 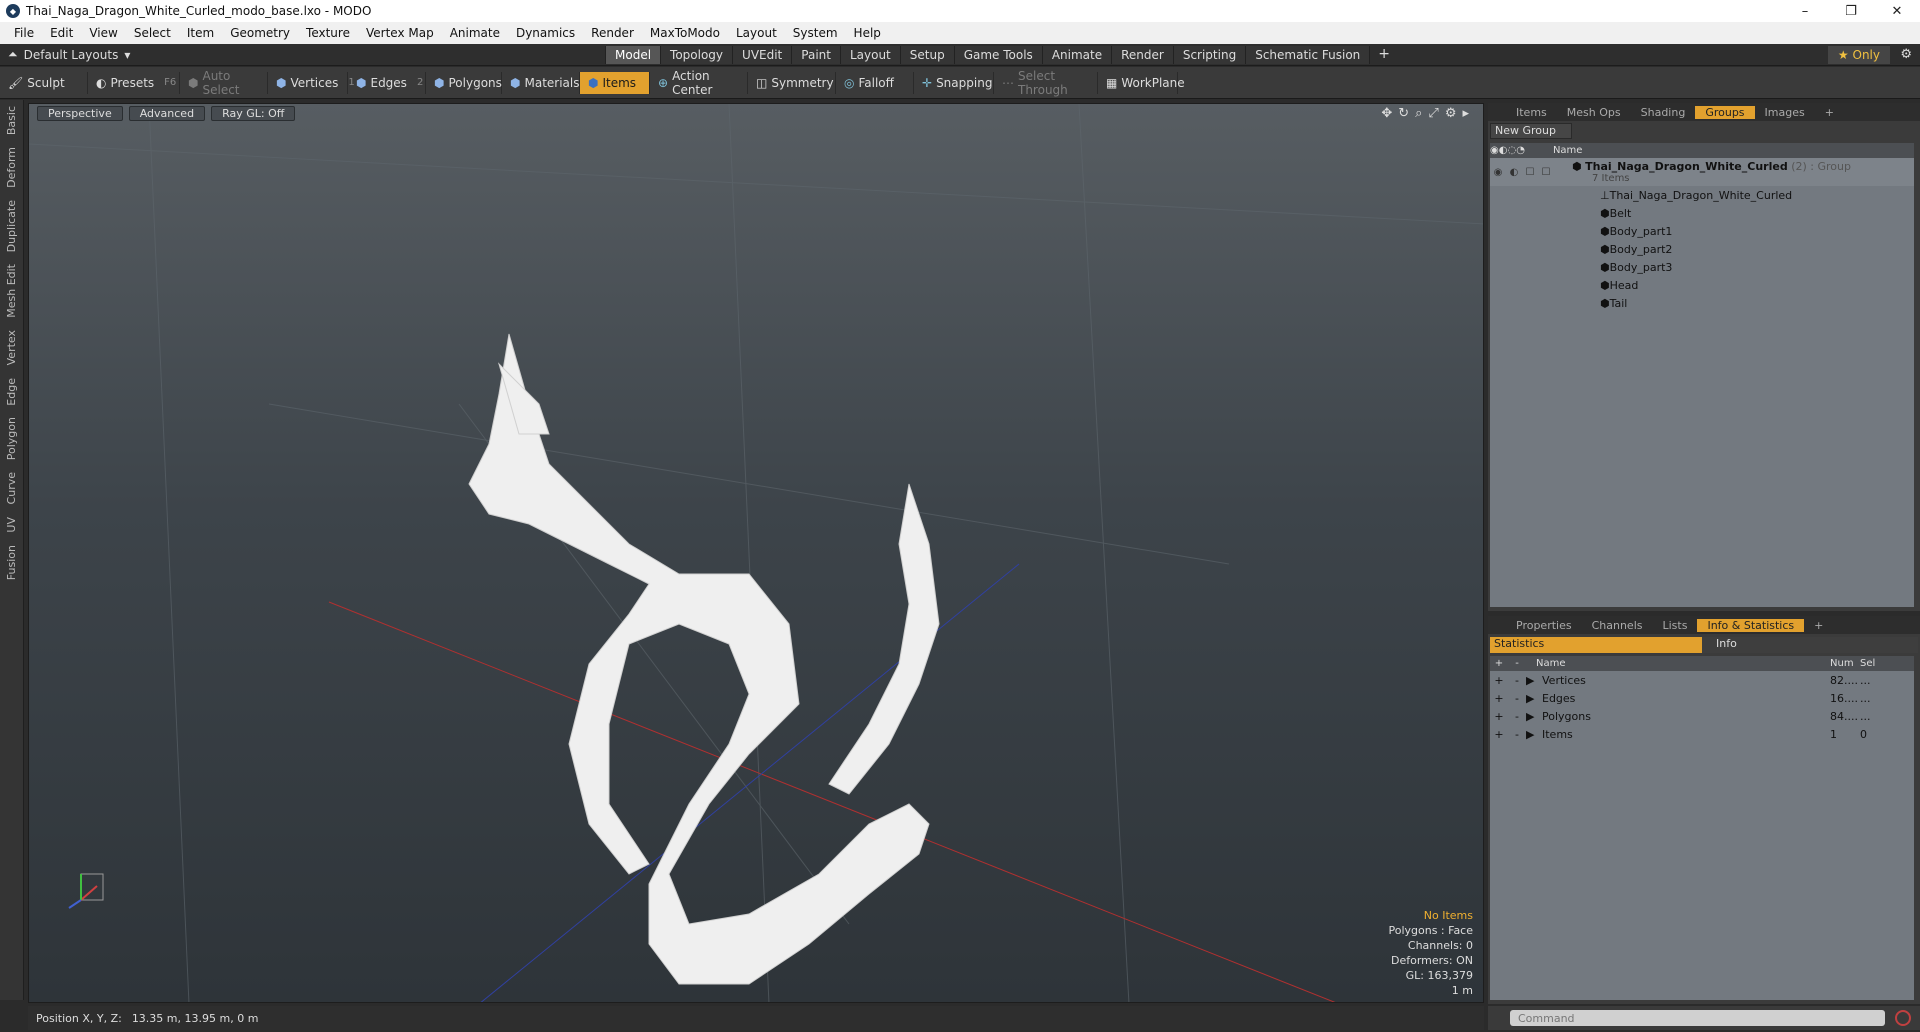 What do you see at coordinates (11, 347) in the screenshot?
I see `left-tab-vertex: Vertex` at bounding box center [11, 347].